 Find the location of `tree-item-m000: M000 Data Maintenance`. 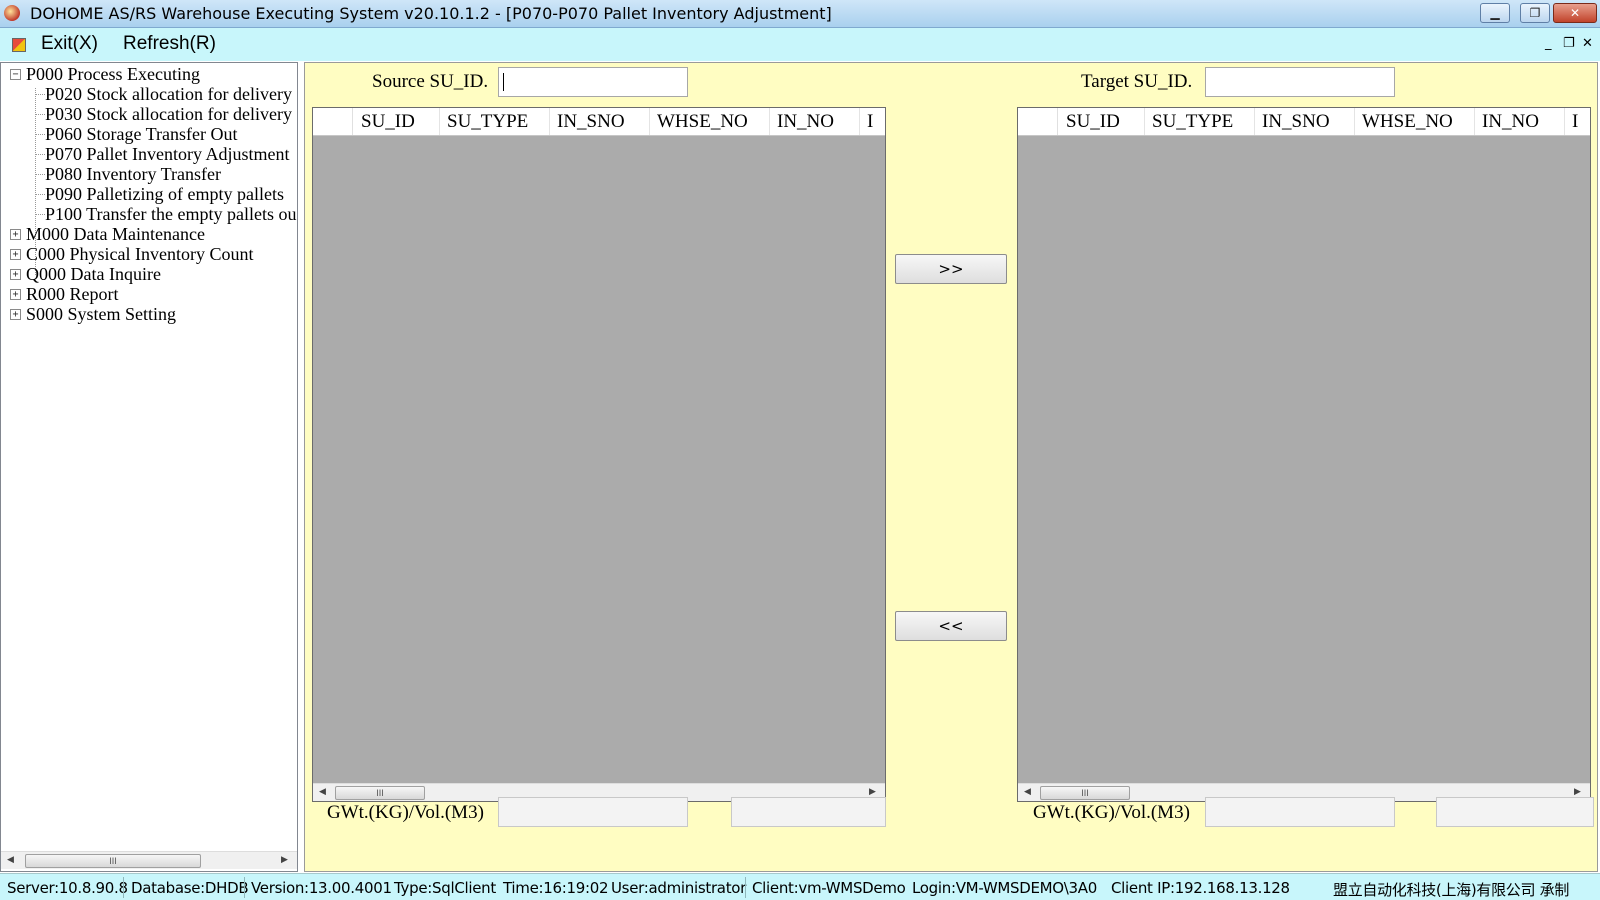

tree-item-m000: M000 Data Maintenance is located at coordinates (115, 234).